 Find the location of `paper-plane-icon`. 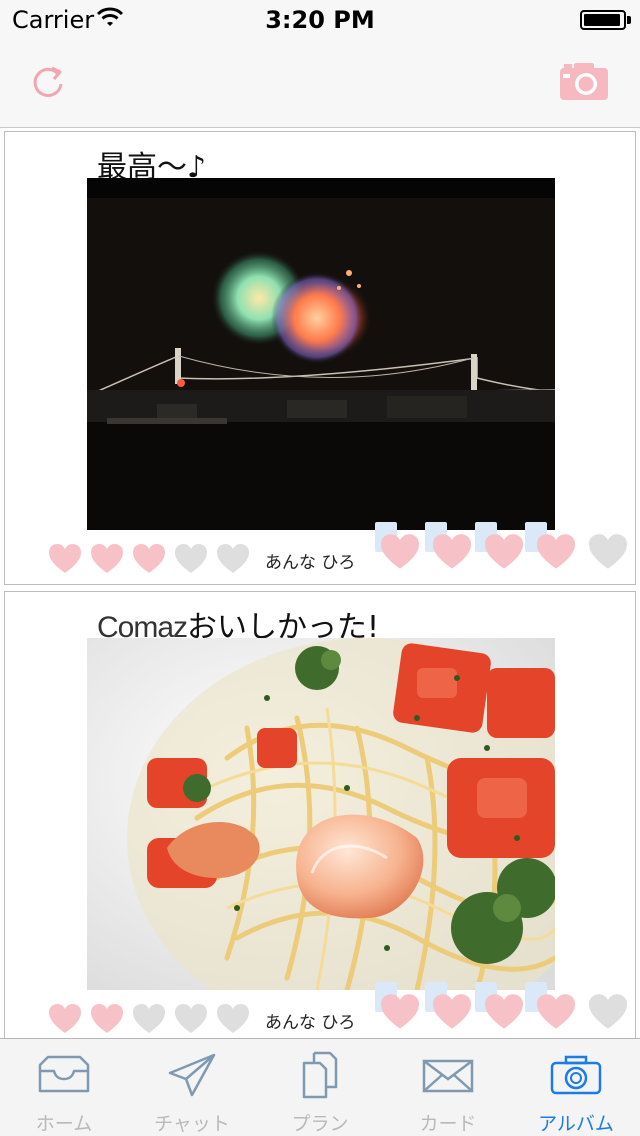

paper-plane-icon is located at coordinates (192, 1075).